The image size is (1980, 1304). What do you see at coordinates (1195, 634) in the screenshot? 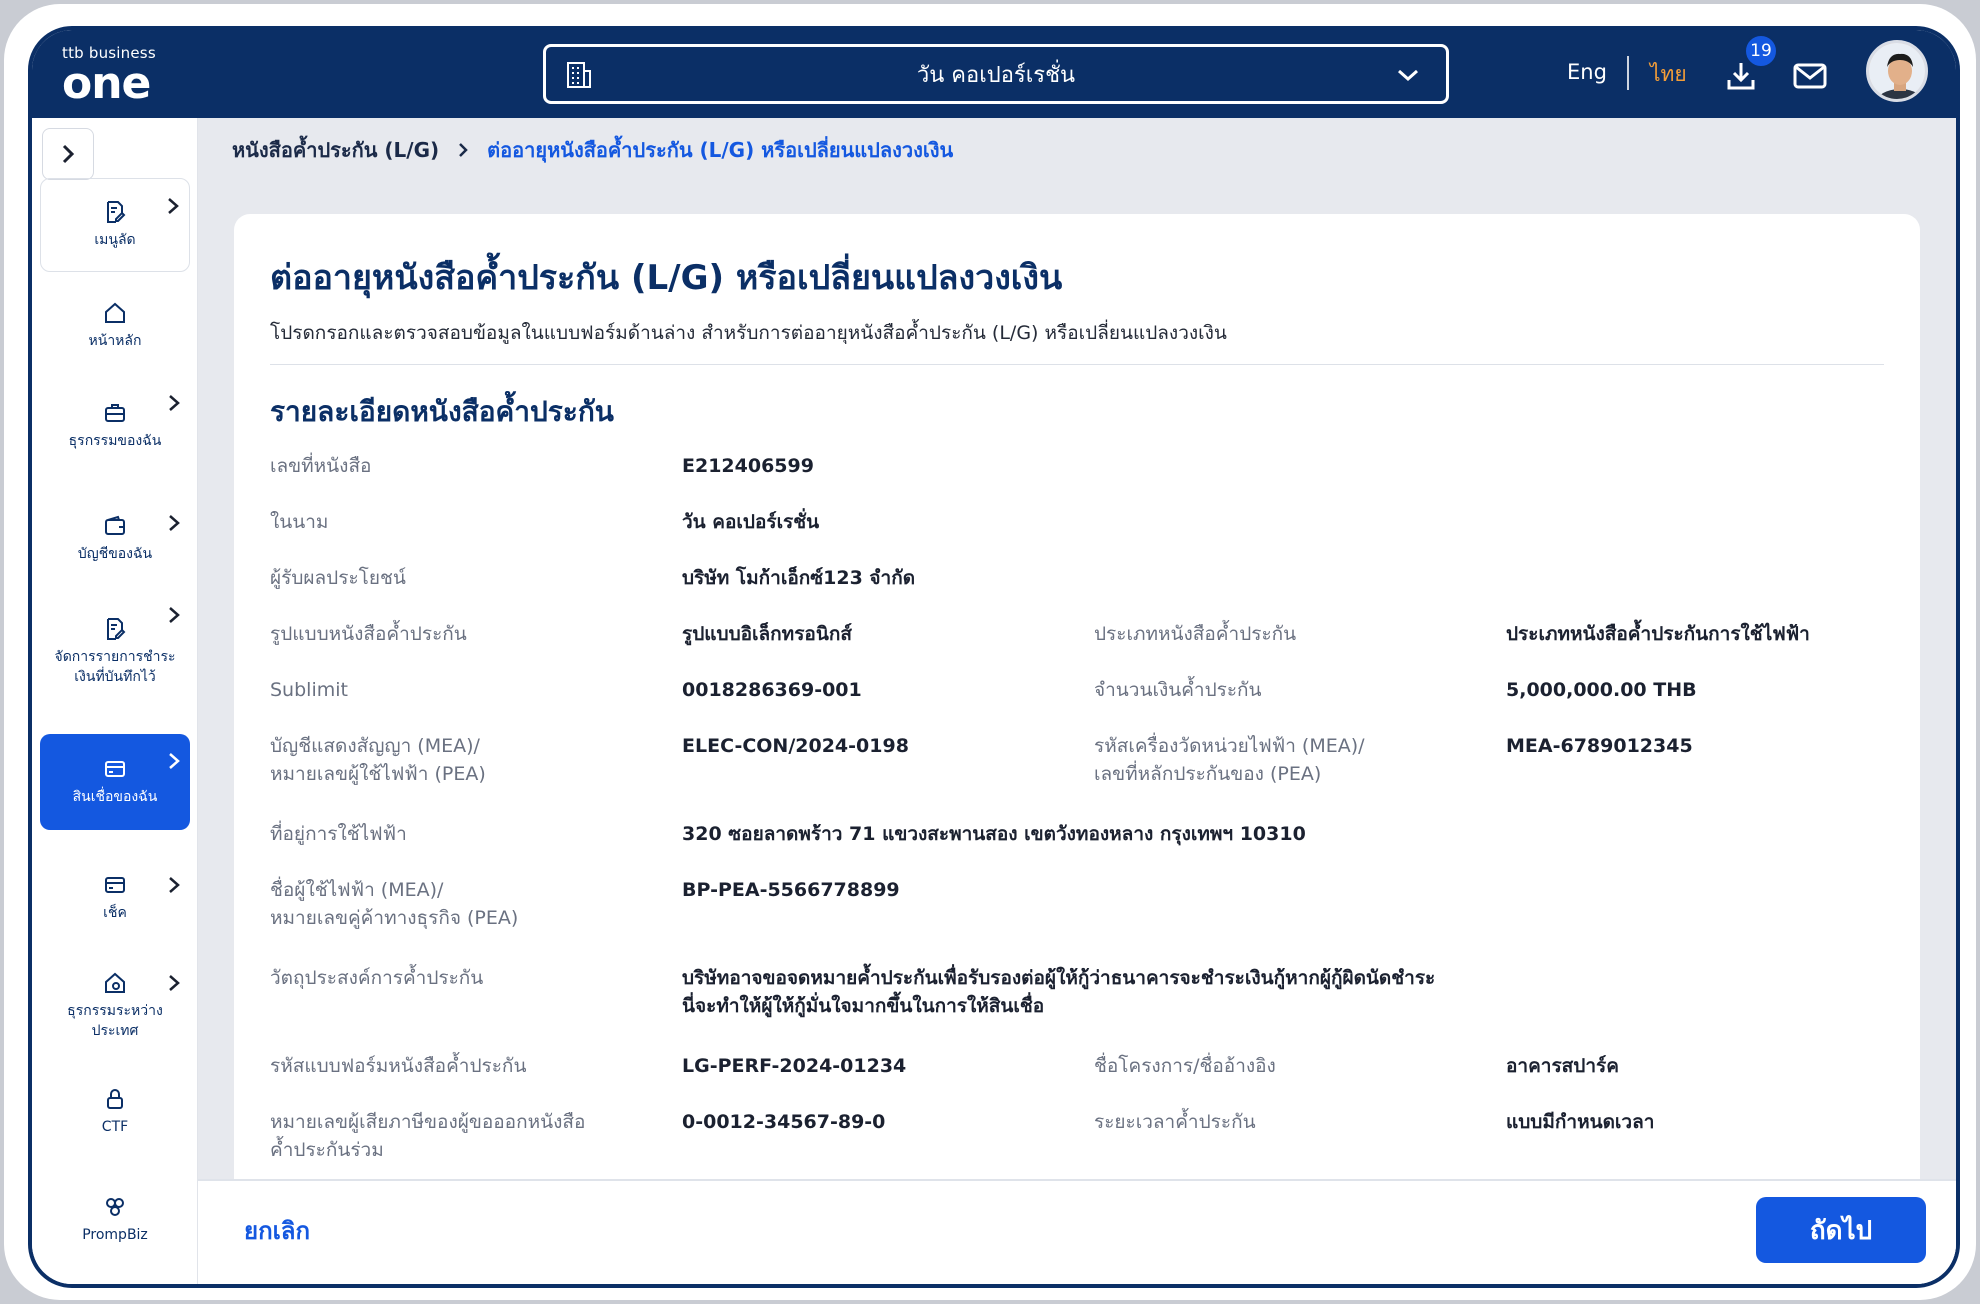
I see `detail-label: ประเภทหนังสือค้ำประกัน` at bounding box center [1195, 634].